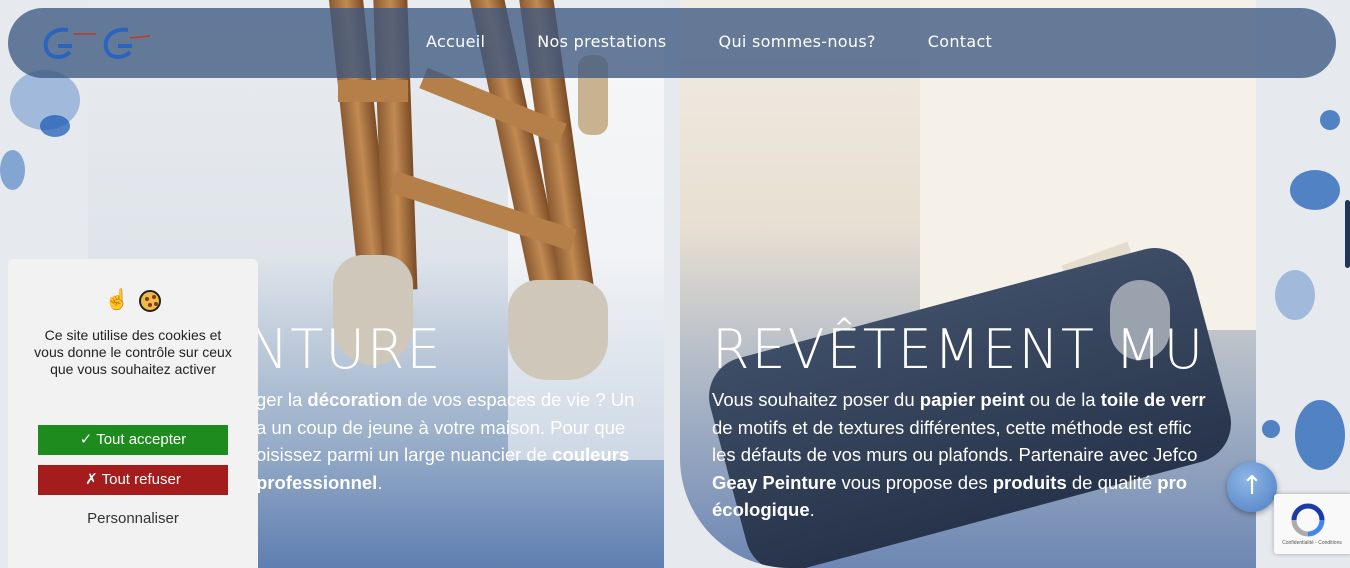 Image resolution: width=1350 pixels, height=568 pixels. What do you see at coordinates (133, 518) in the screenshot?
I see `customize-button: Personnaliser` at bounding box center [133, 518].